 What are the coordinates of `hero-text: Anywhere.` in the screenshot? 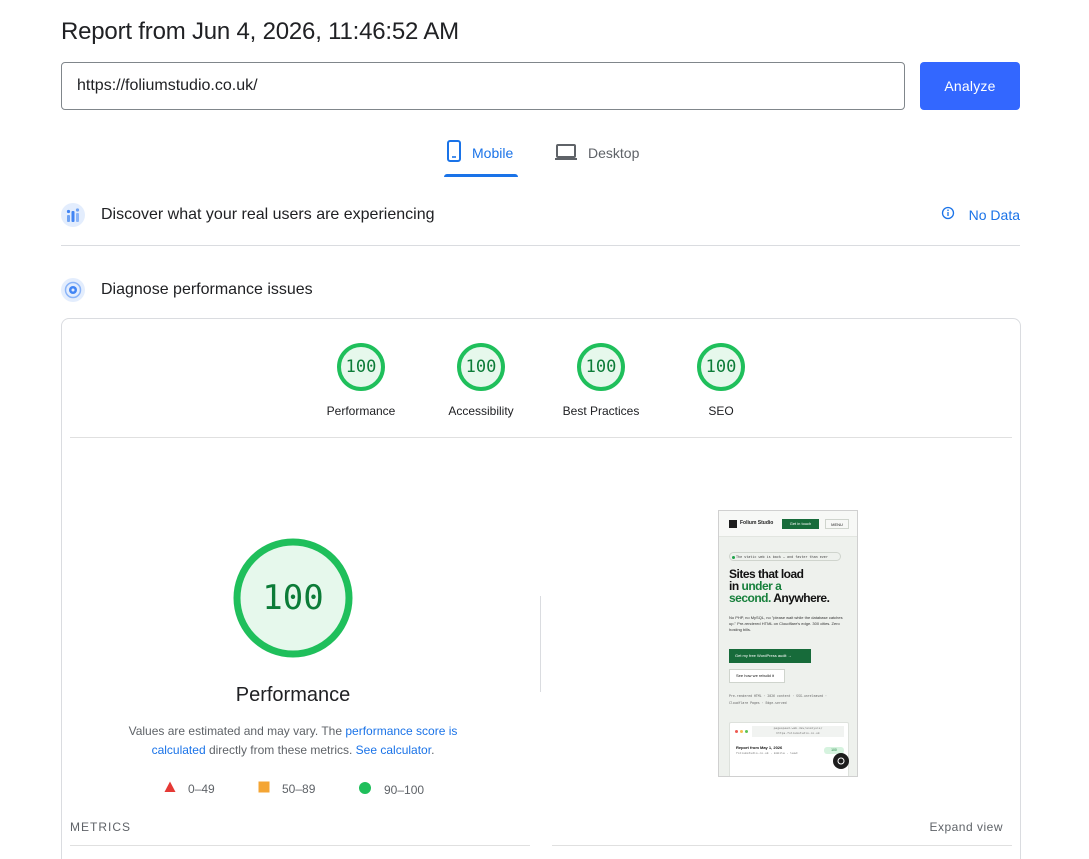 It's located at (800, 598).